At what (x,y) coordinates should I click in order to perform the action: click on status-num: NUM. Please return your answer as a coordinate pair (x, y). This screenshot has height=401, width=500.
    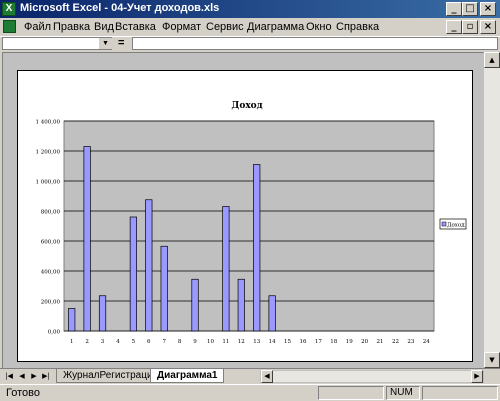
    Looking at the image, I should click on (403, 393).